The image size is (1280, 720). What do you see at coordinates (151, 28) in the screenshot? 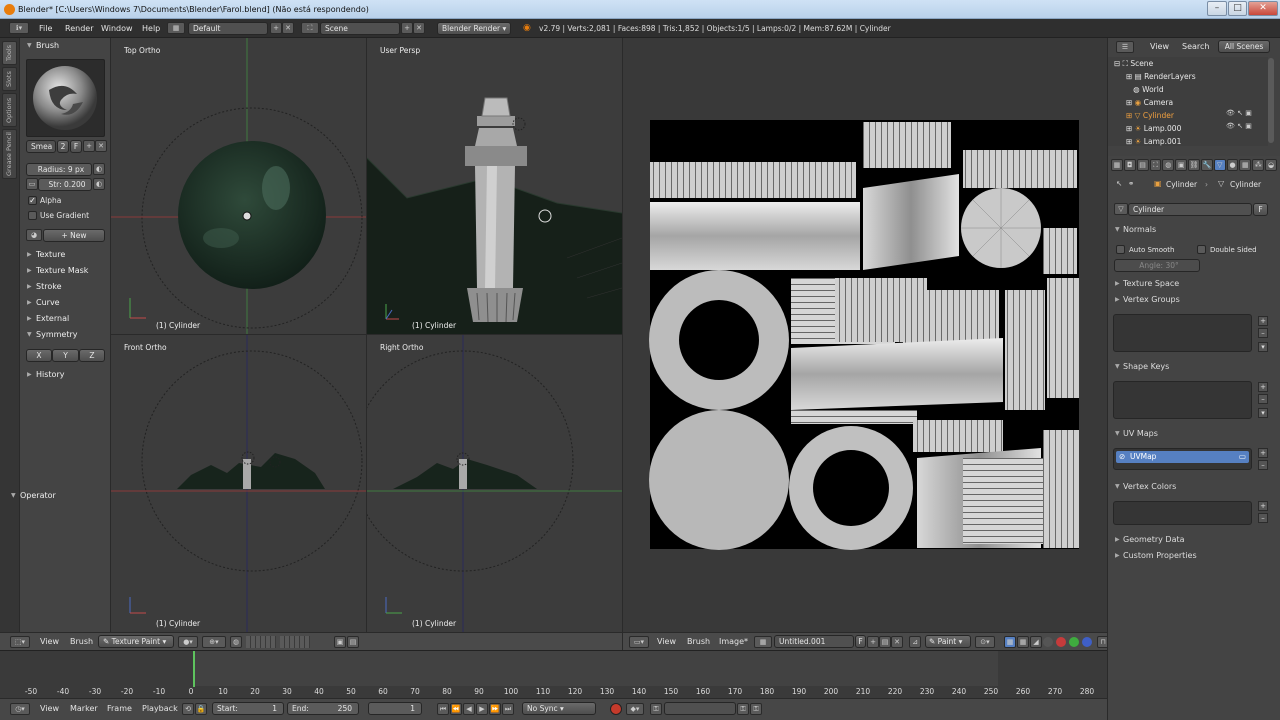
I see `menu-help: Help` at bounding box center [151, 28].